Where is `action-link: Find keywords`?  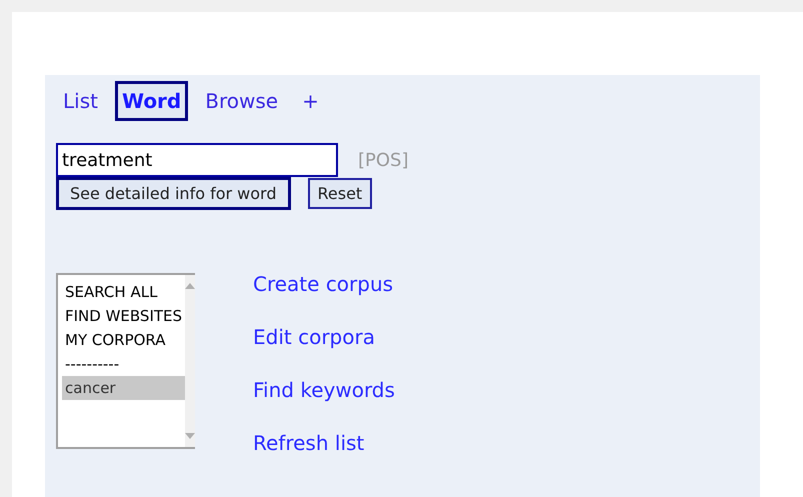 action-link: Find keywords is located at coordinates (324, 390).